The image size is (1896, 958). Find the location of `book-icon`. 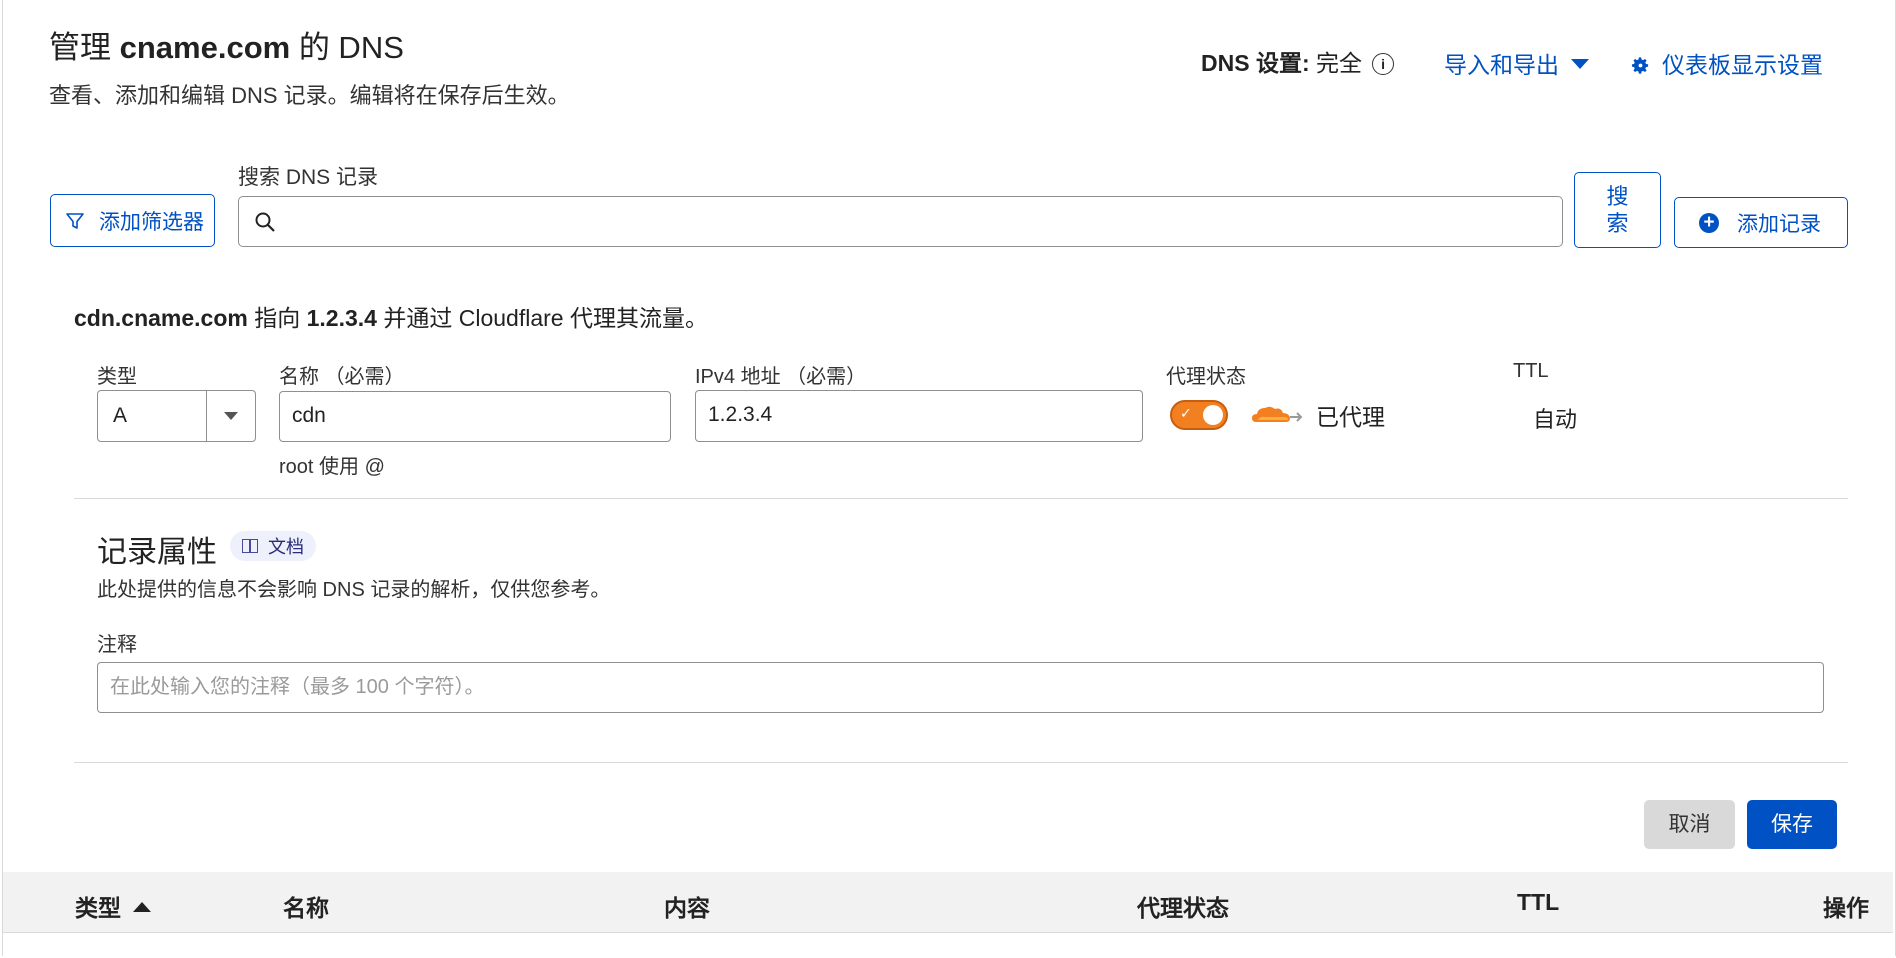

book-icon is located at coordinates (250, 546).